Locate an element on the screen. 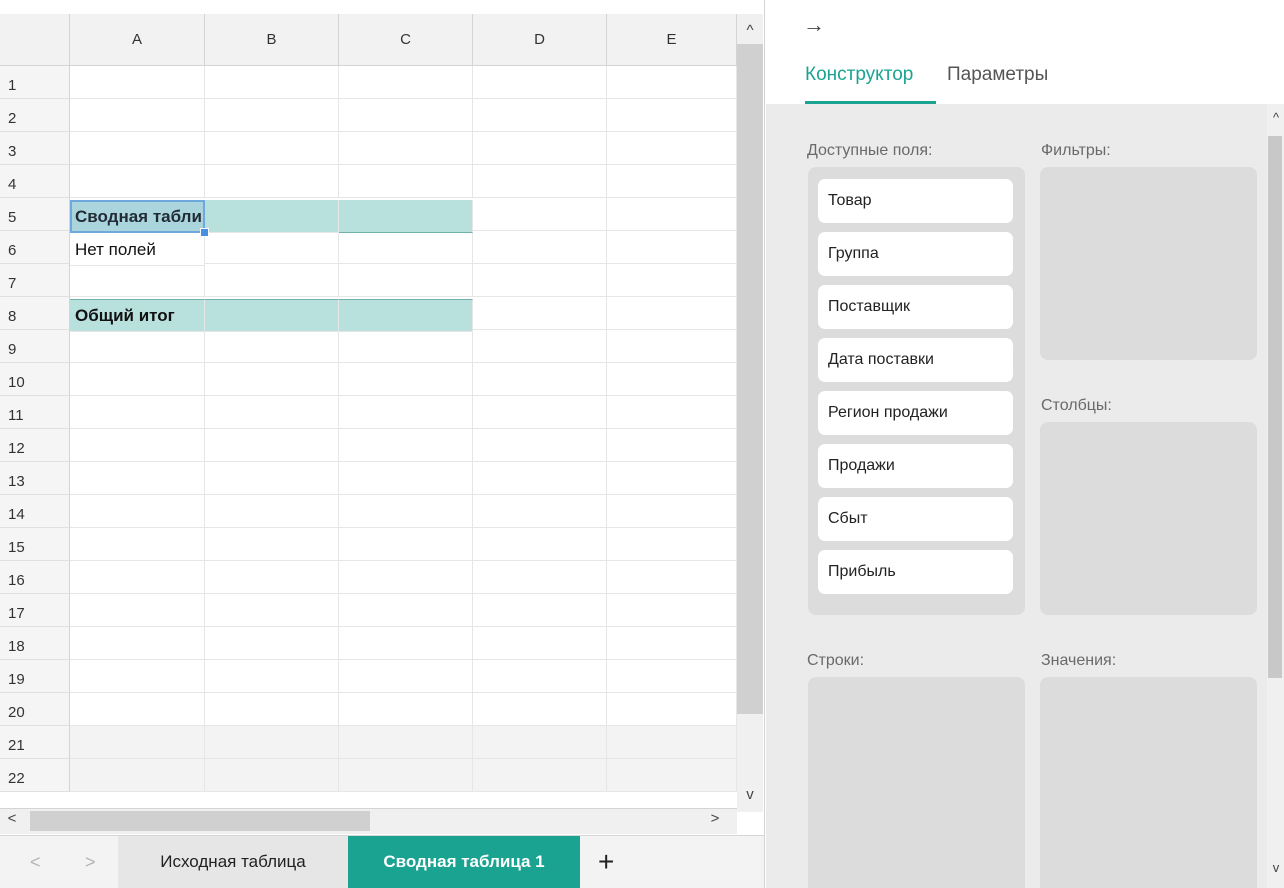 This screenshot has height=888, width=1284. field-item-region-prodazhi: Регион продажи is located at coordinates (915, 413).